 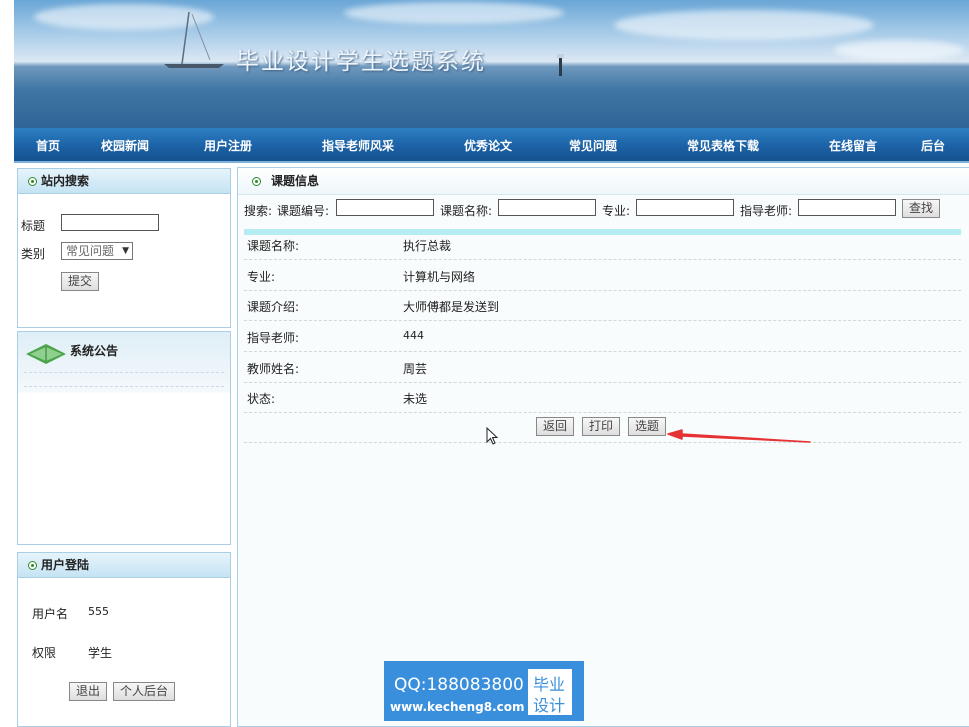 What do you see at coordinates (80, 281) in the screenshot?
I see `search-submit-button: 提交` at bounding box center [80, 281].